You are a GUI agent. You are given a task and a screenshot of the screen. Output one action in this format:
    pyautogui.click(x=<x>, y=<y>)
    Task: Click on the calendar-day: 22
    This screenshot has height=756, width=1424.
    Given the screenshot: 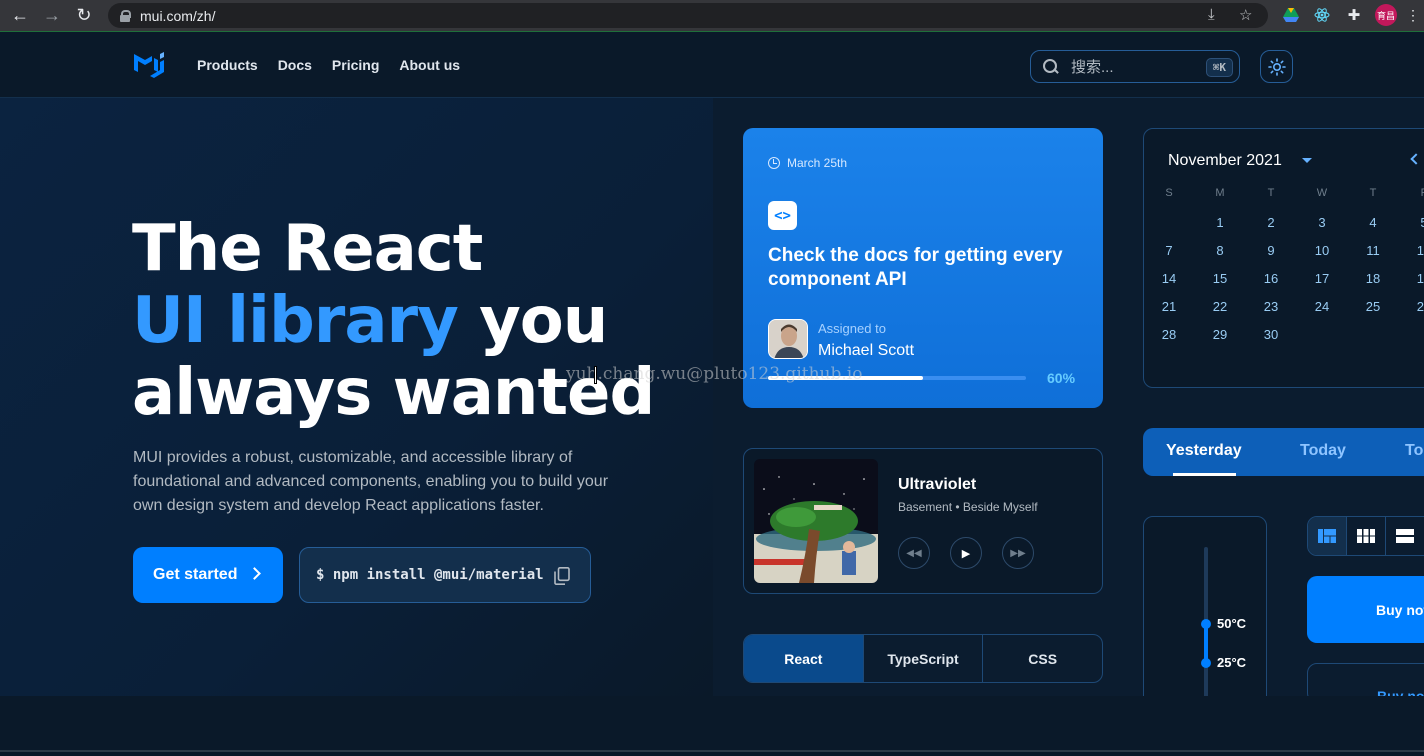 What is the action you would take?
    pyautogui.click(x=1220, y=306)
    